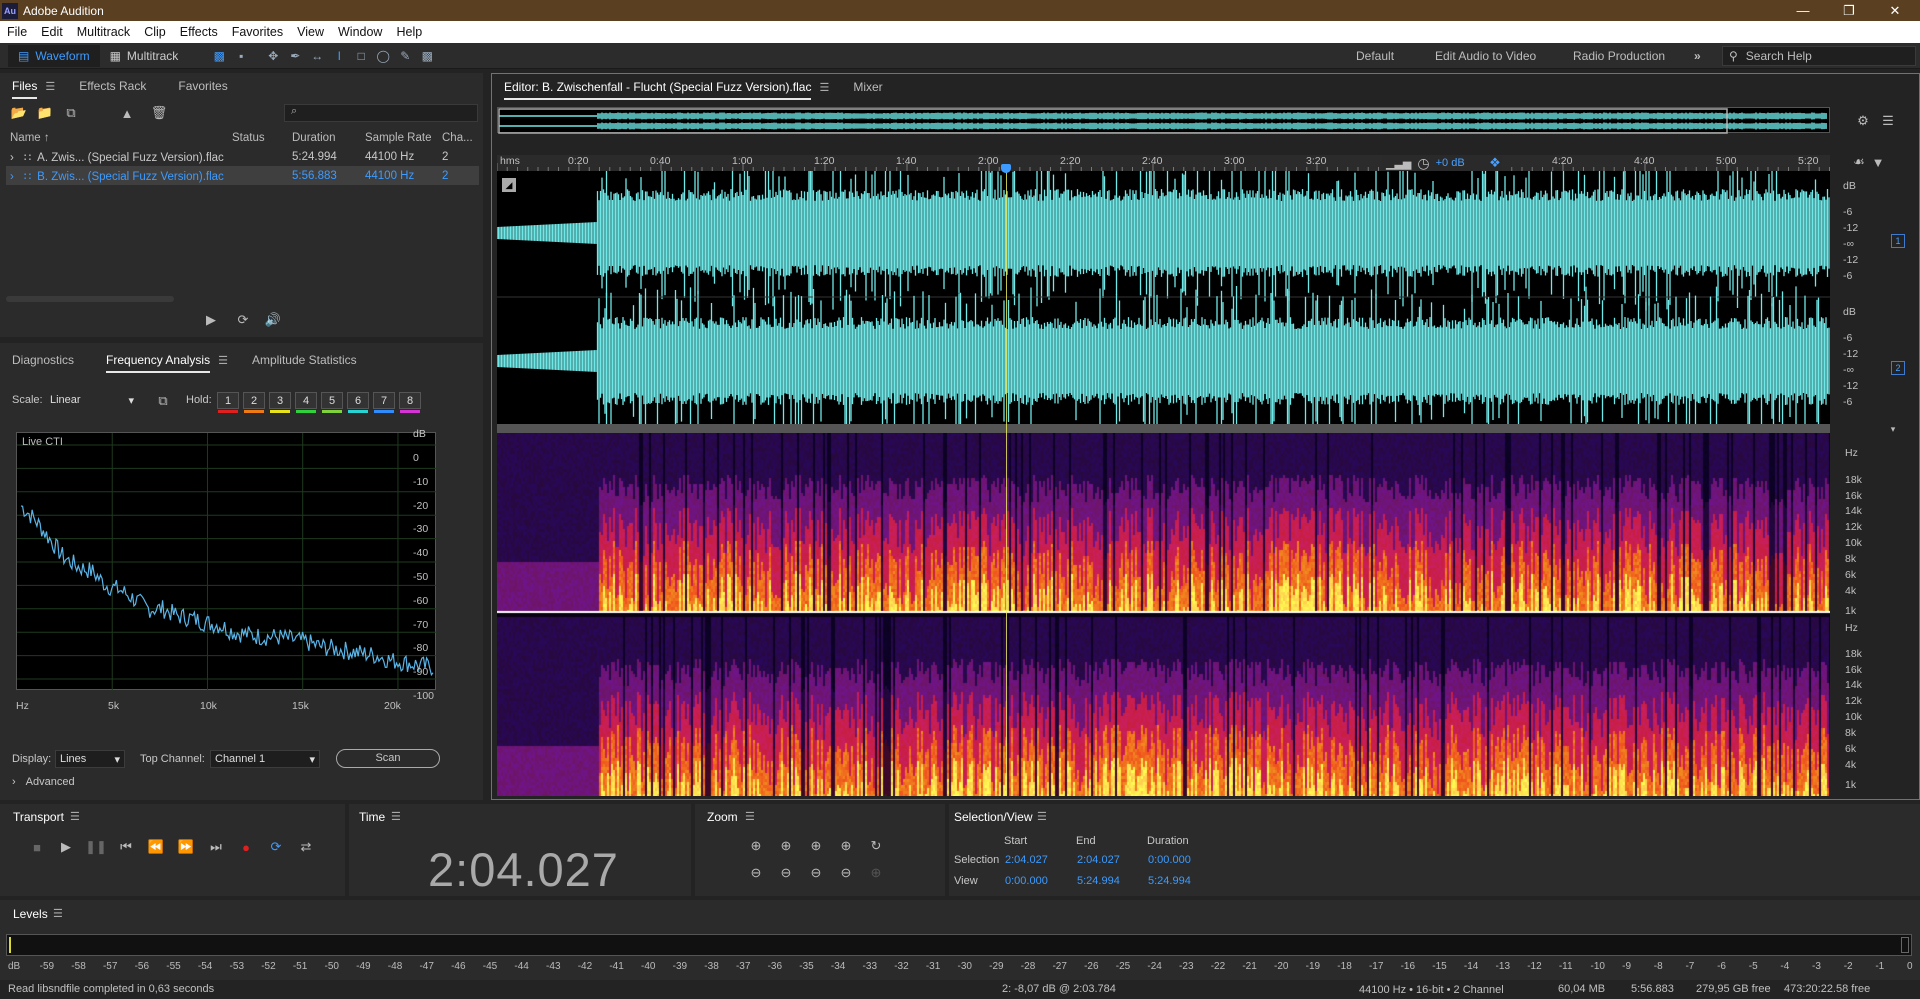 The height and width of the screenshot is (999, 1920). What do you see at coordinates (339, 56) in the screenshot?
I see `time-selection-tool-icon: I` at bounding box center [339, 56].